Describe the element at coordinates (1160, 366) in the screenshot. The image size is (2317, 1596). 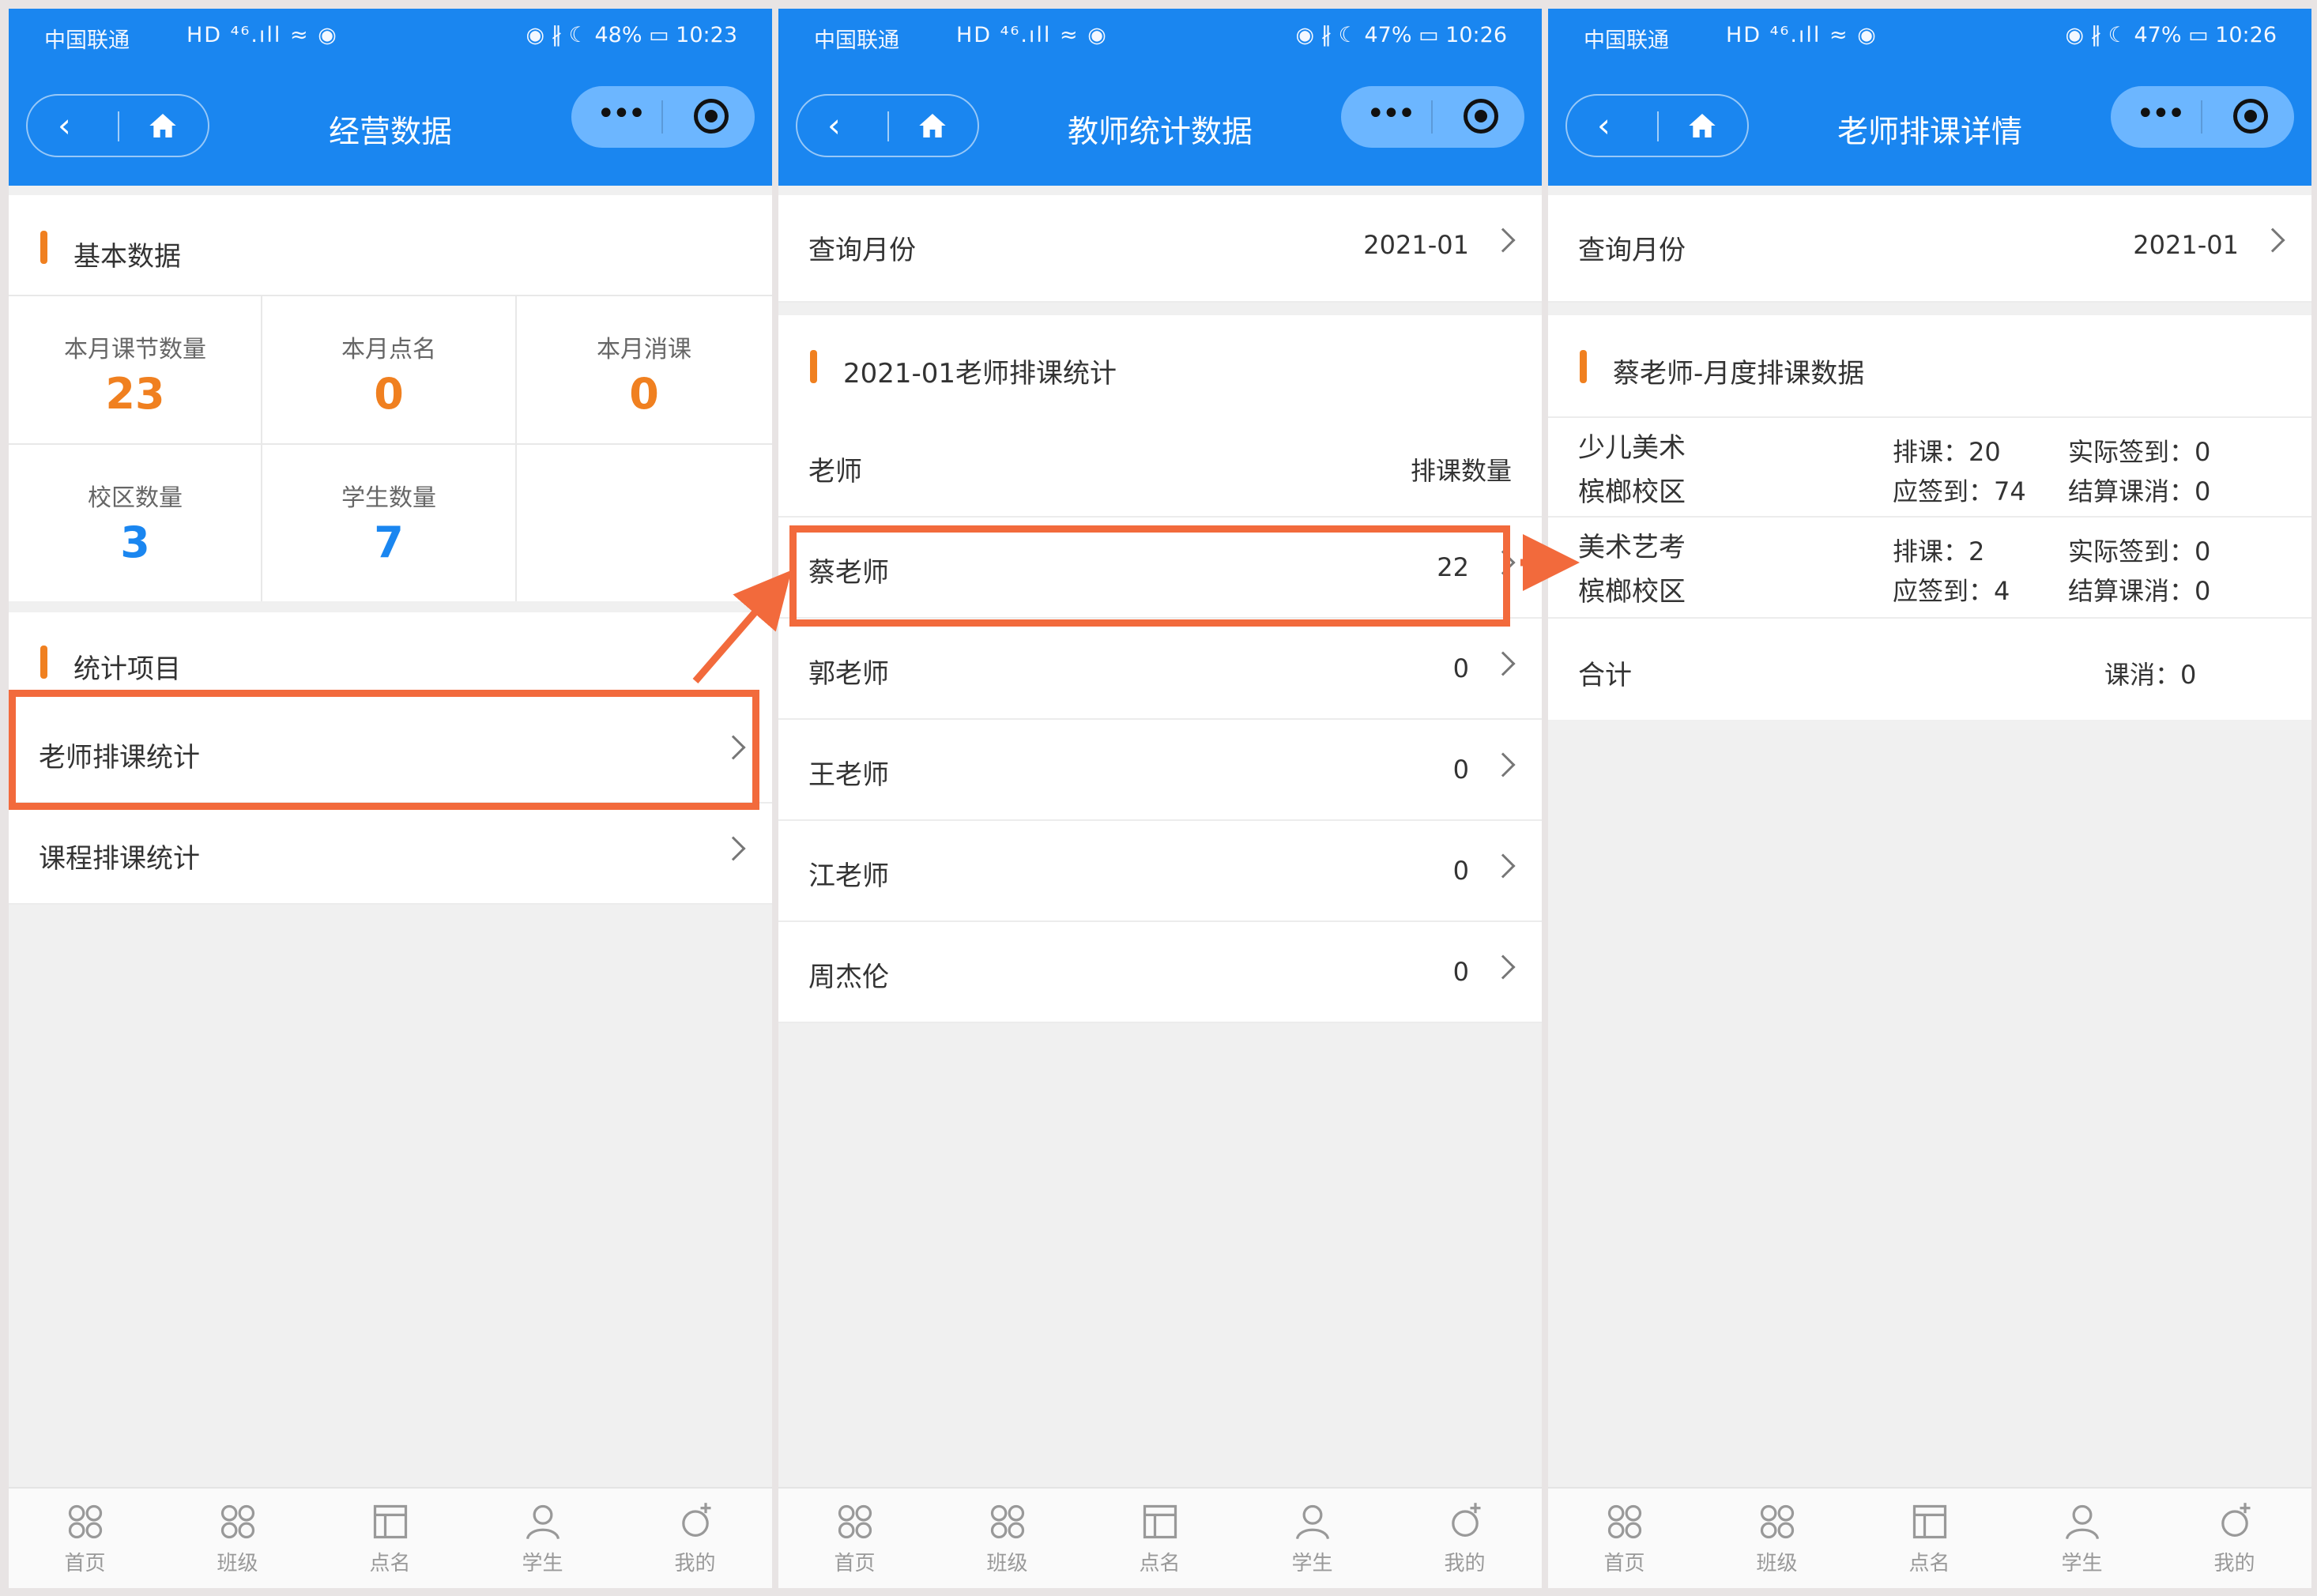
I see `section-header: 2021-01老师排课统计` at that location.